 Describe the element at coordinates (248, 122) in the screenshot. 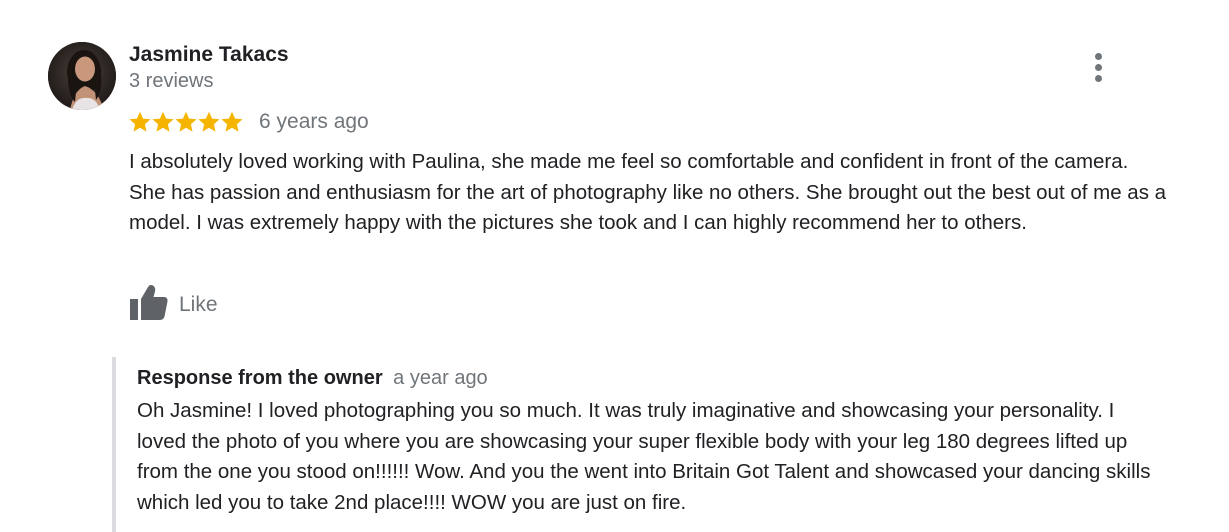

I see `rating-row: 6 years ago` at that location.